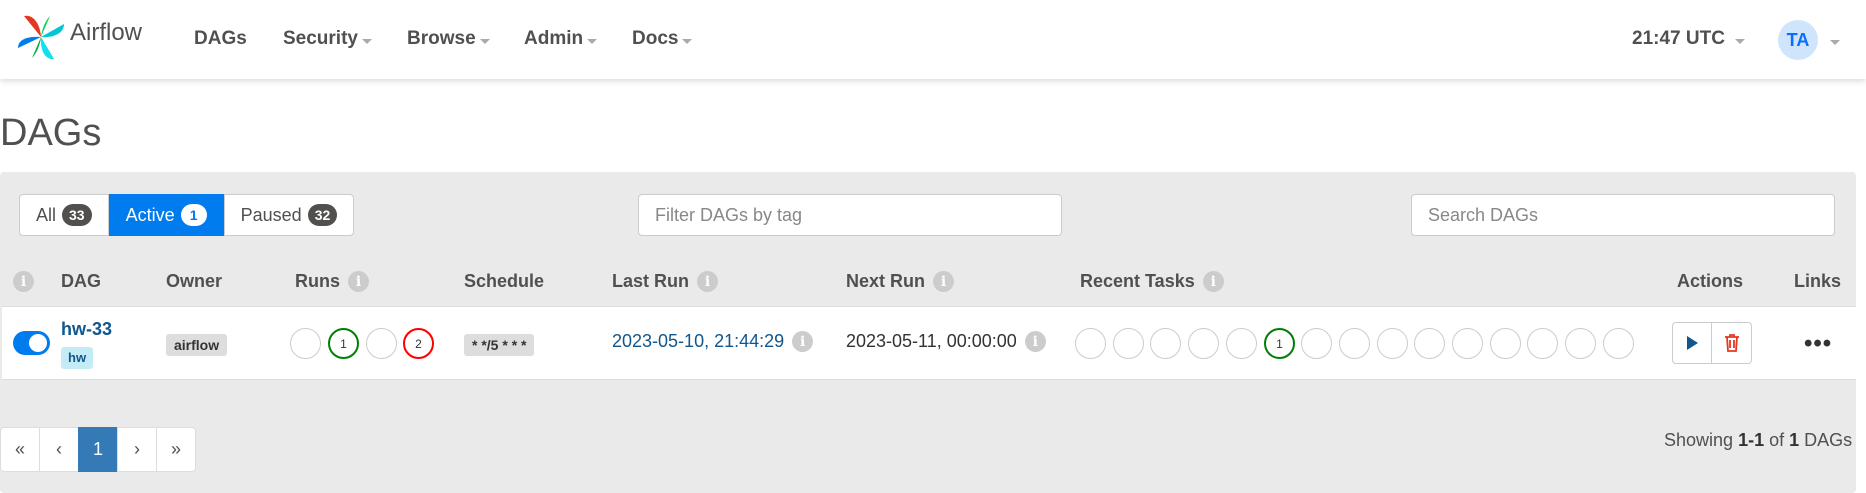 The image size is (1866, 493). I want to click on user-menu: TA, so click(1809, 40).